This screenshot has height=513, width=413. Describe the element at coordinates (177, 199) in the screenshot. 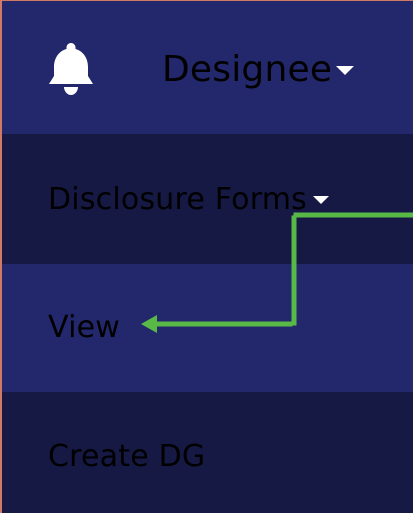

I see `disclosure-forms-label: Disclosure Forms` at that location.